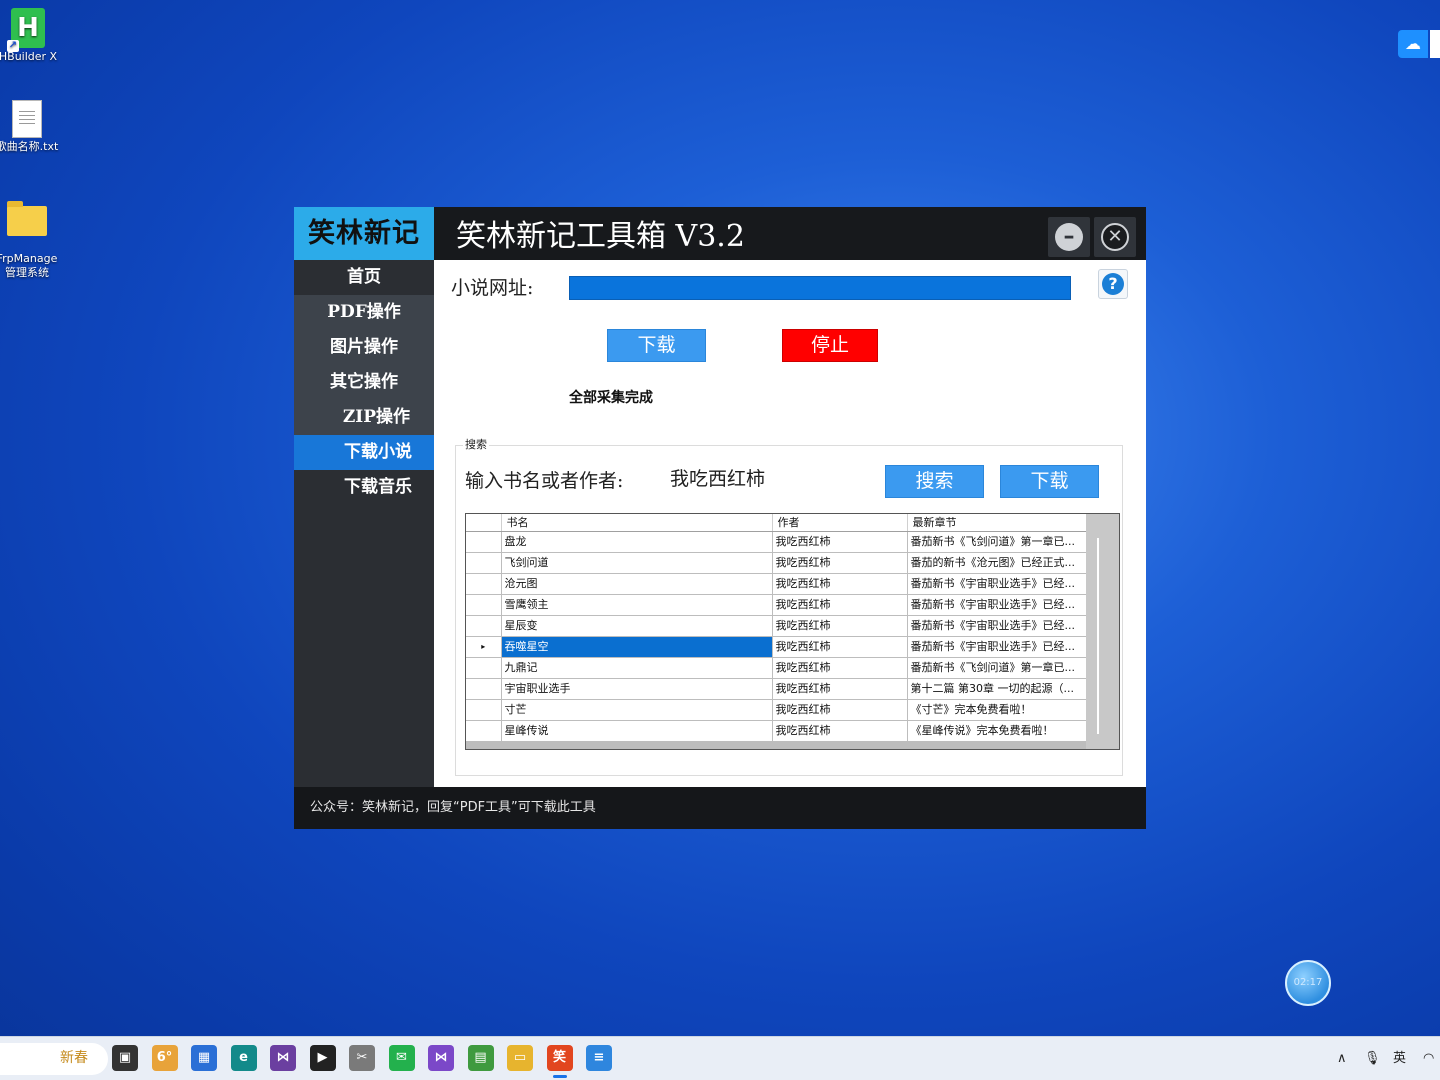  I want to click on nav-item-home: 首页, so click(364, 277).